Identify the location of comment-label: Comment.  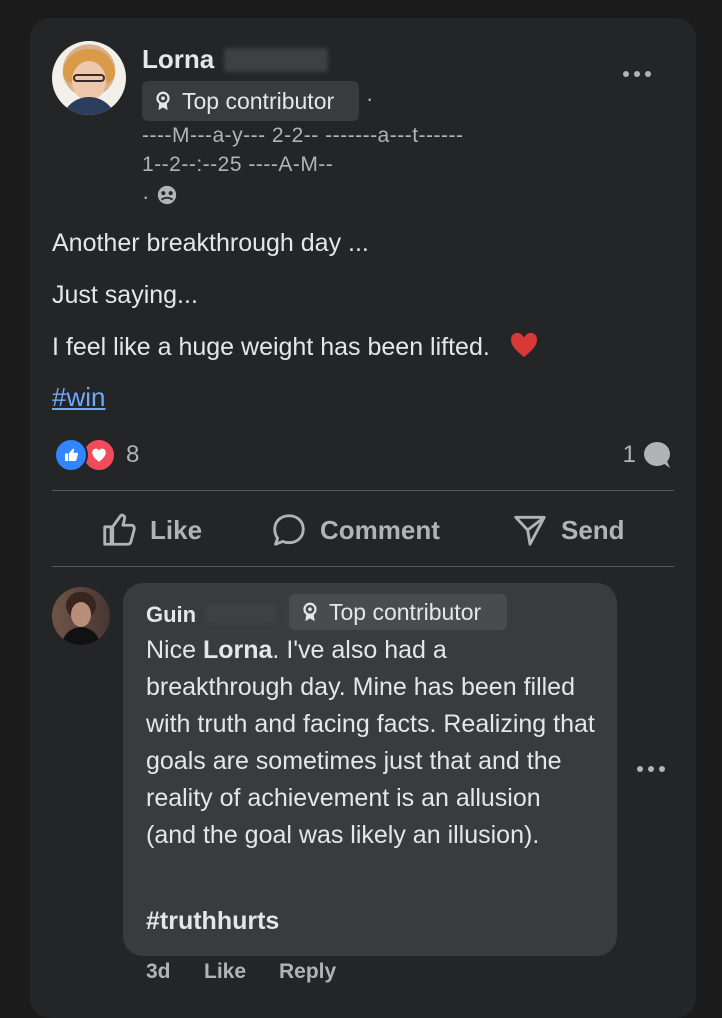
(380, 529).